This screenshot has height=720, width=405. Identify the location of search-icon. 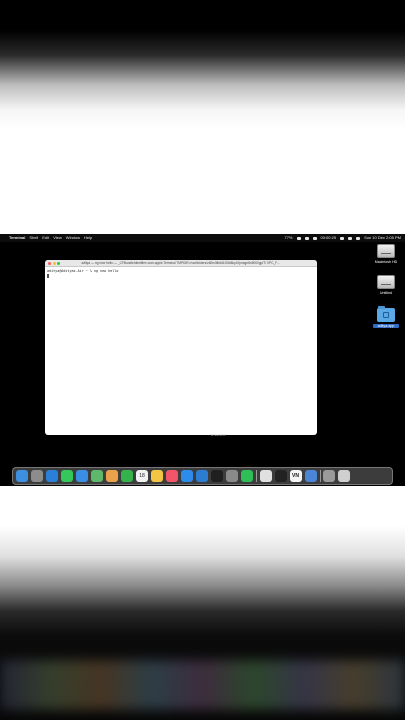
(350, 238).